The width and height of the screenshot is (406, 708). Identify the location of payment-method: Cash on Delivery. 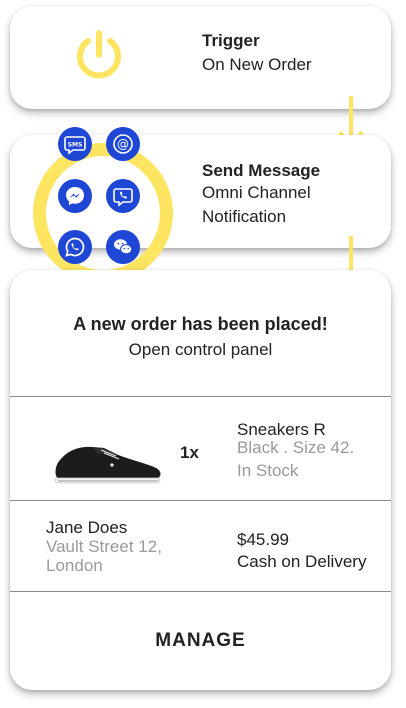
(302, 561).